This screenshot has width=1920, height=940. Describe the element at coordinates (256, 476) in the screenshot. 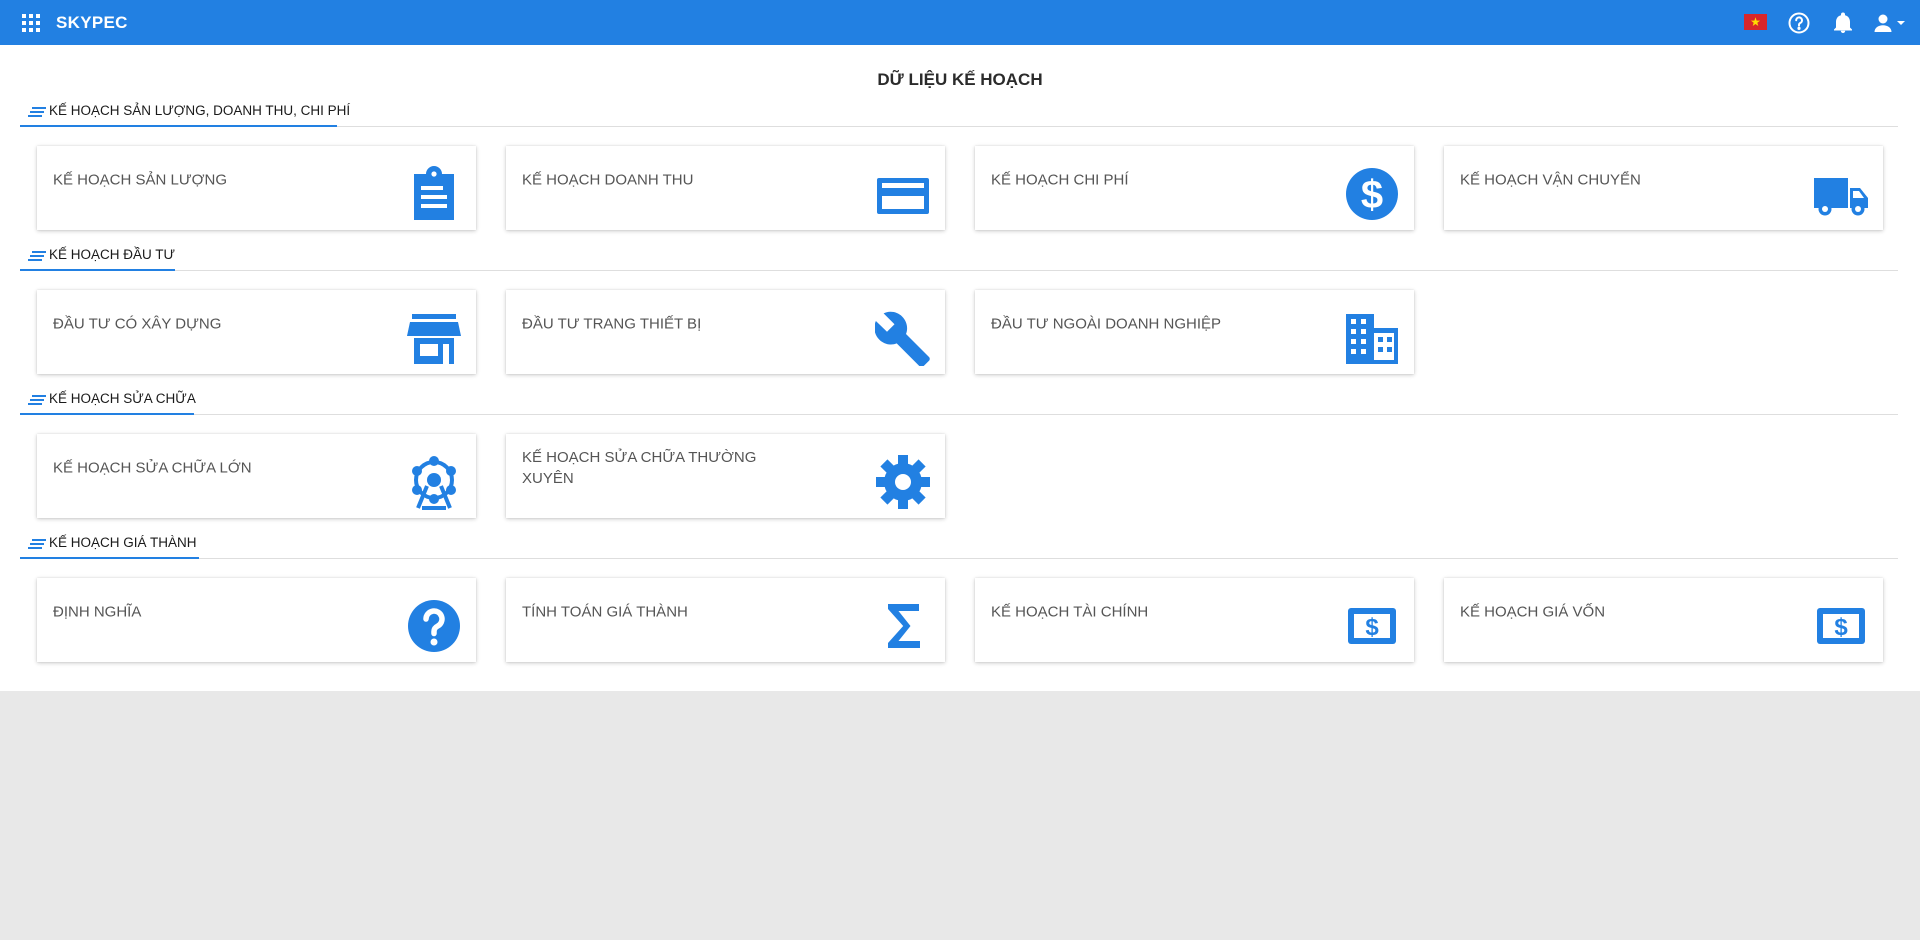

I see `card-major-repair-plan: KẾ HOẠCH SỬA CHỮA LỚN` at that location.